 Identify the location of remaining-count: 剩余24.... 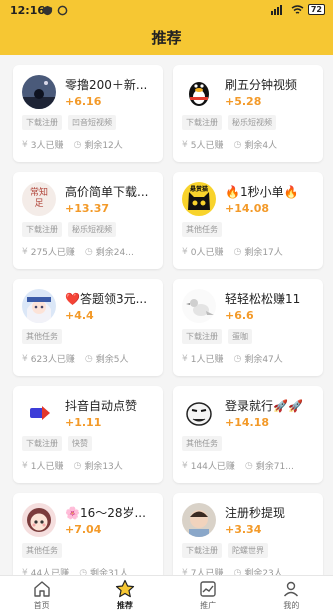
(114, 253).